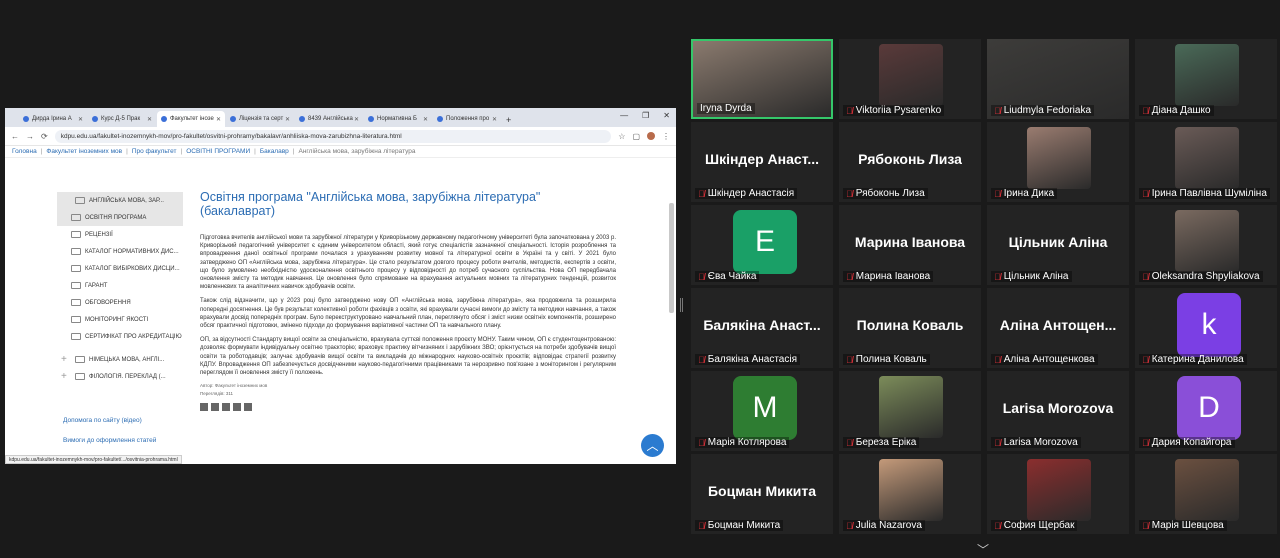  What do you see at coordinates (30, 136) in the screenshot?
I see `forward-icon: →` at bounding box center [30, 136].